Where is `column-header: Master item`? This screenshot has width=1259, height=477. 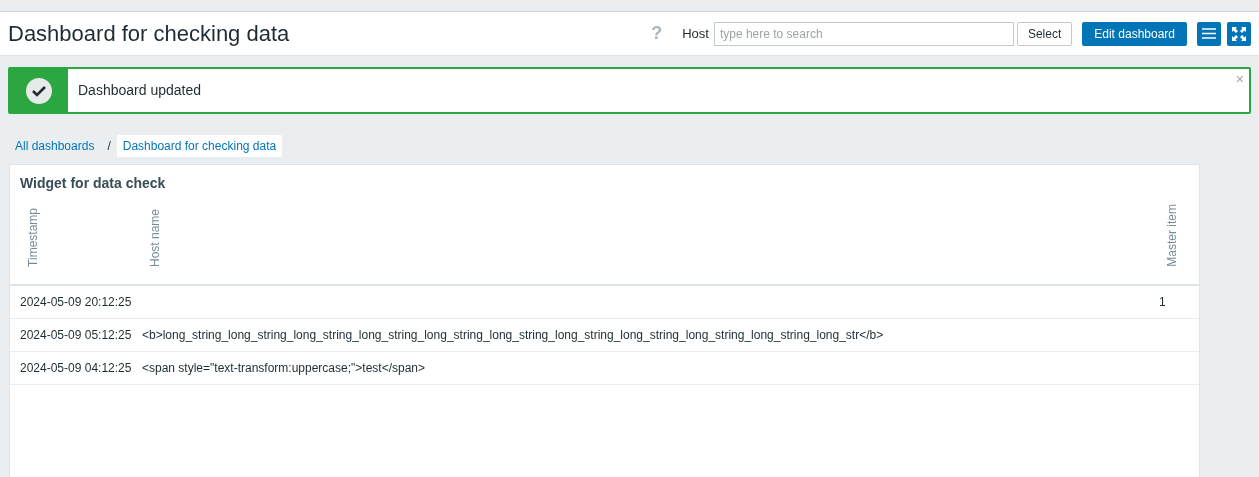
column-header: Master item is located at coordinates (1172, 235).